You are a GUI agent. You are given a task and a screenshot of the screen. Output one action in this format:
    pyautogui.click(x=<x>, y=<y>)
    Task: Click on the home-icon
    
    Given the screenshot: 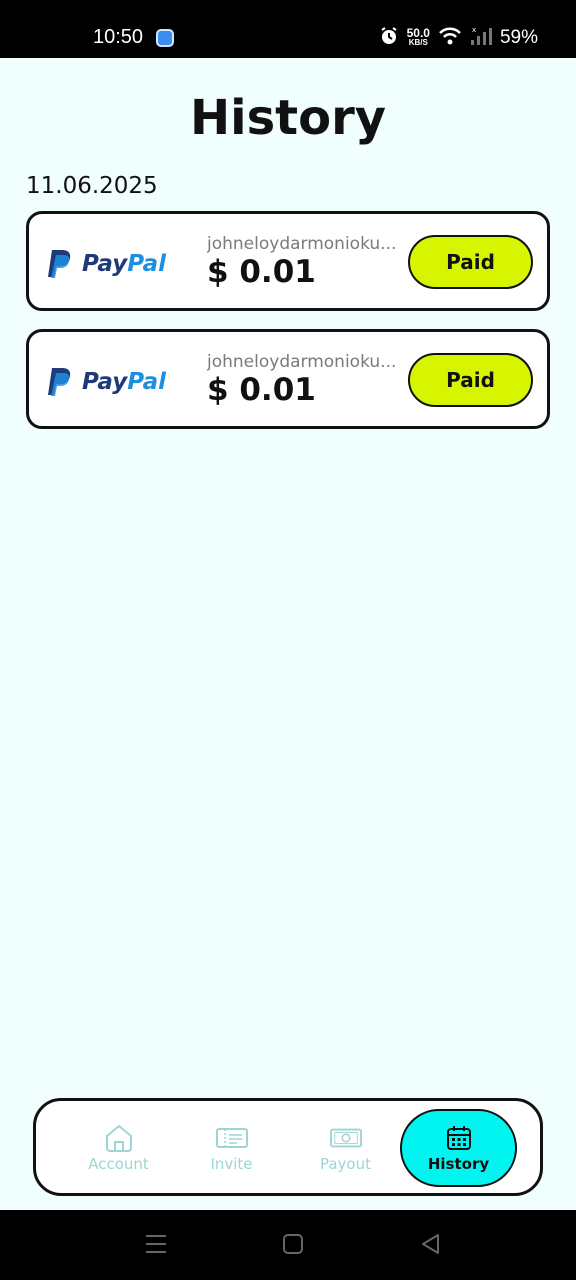 What is the action you would take?
    pyautogui.click(x=119, y=1138)
    